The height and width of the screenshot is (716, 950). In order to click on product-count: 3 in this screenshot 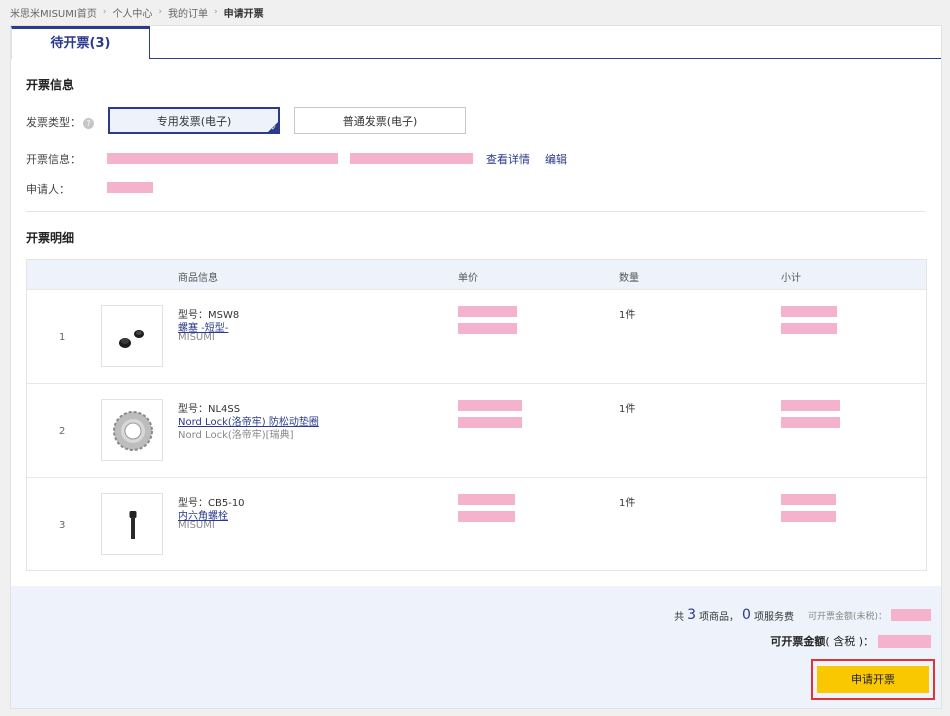, I will do `click(692, 615)`.